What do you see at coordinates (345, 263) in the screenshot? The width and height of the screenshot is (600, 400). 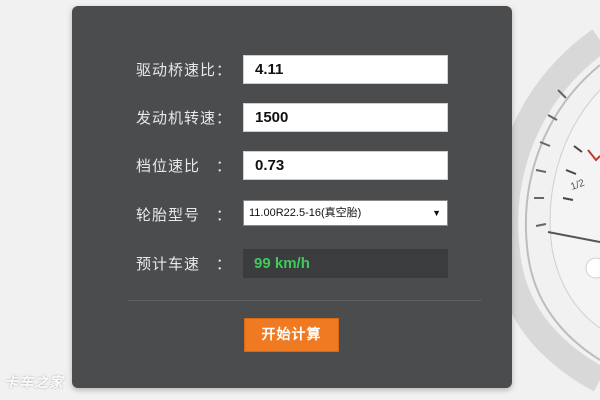 I see `estimated-speed-value: 99 km/h` at bounding box center [345, 263].